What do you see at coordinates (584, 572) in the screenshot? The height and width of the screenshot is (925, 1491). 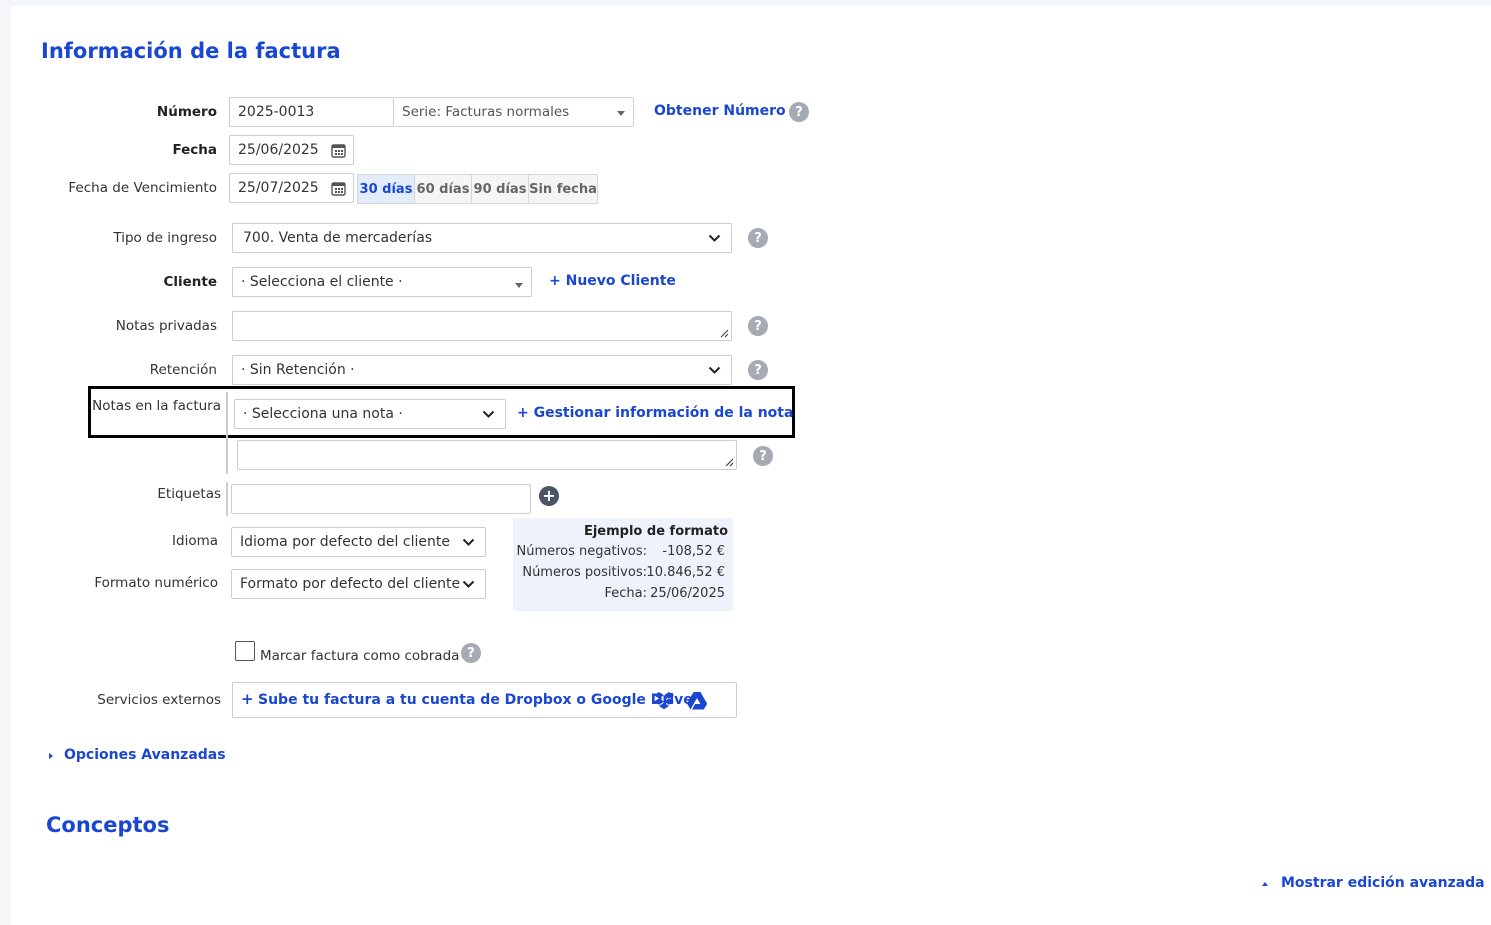 I see `pos-label: Números positivos:` at bounding box center [584, 572].